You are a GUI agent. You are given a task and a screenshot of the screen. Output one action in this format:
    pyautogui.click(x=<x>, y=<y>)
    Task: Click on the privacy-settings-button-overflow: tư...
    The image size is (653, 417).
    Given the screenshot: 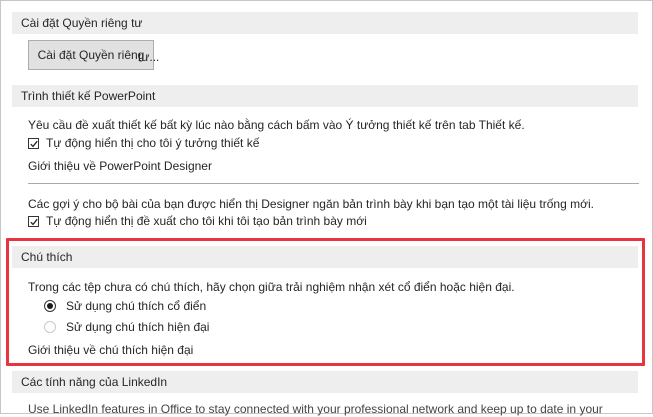 What is the action you would take?
    pyautogui.click(x=149, y=57)
    